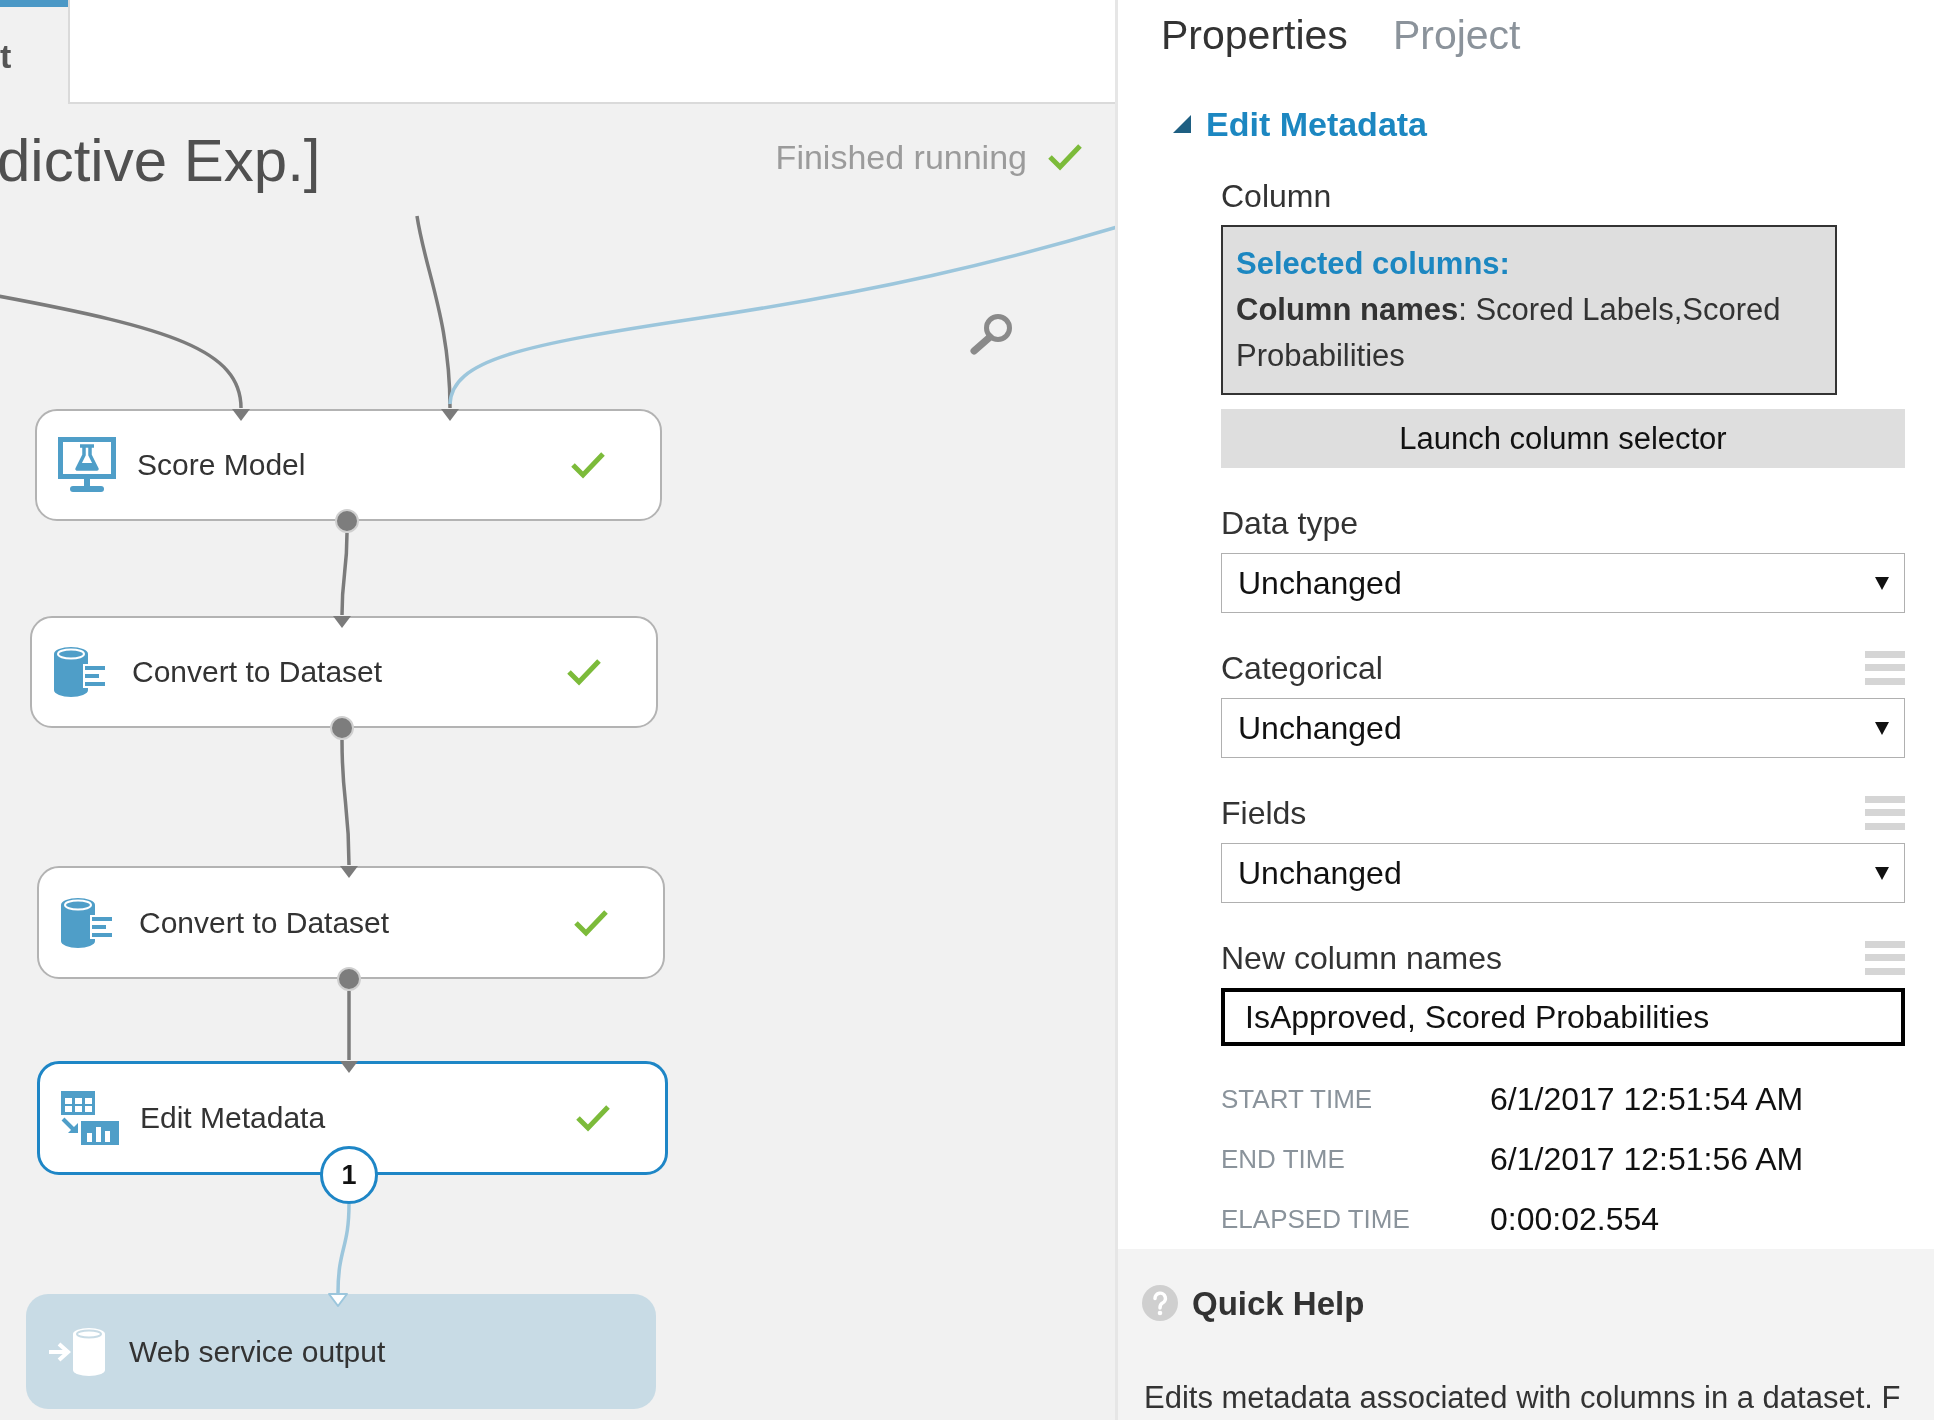  What do you see at coordinates (1254, 35) in the screenshot?
I see `tab: Properties` at bounding box center [1254, 35].